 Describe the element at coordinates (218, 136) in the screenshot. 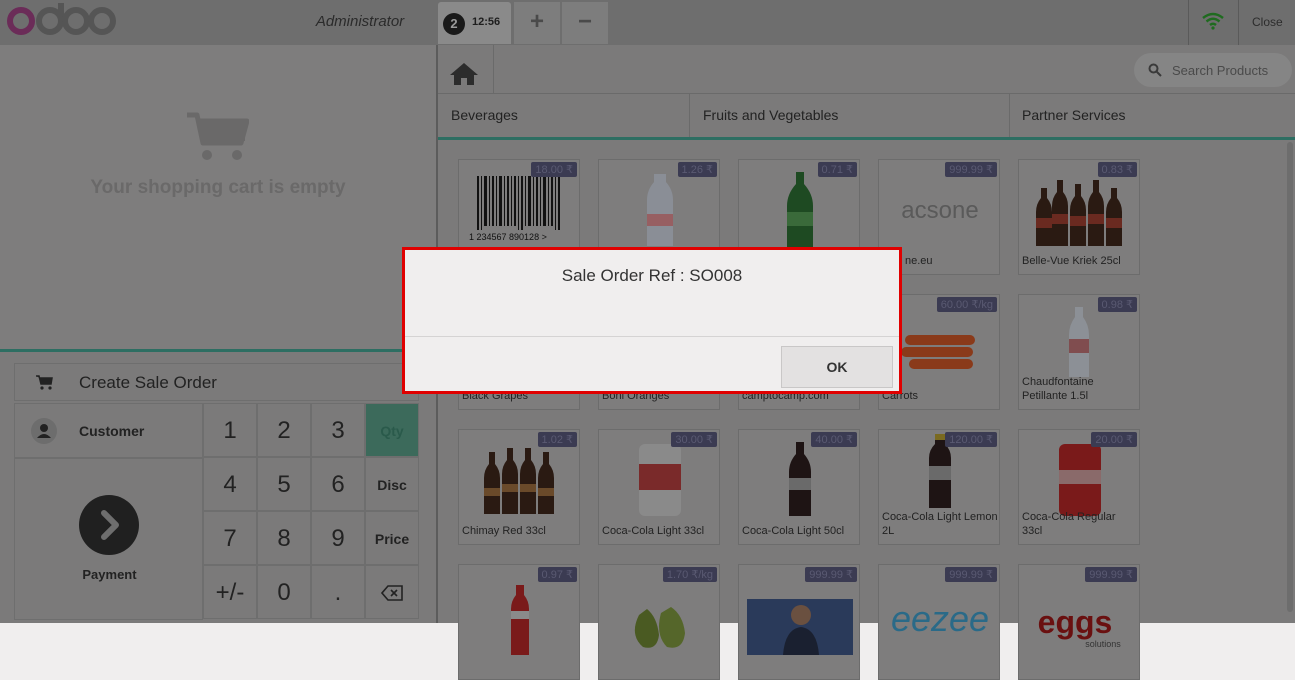

I see `shopping-cart-icon` at that location.